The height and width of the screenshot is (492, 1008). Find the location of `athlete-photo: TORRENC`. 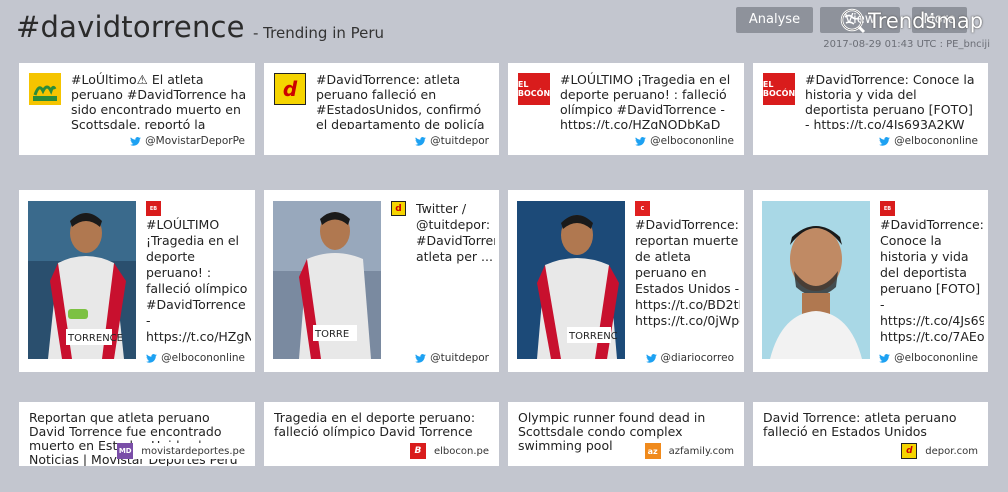

athlete-photo: TORRENC is located at coordinates (571, 280).